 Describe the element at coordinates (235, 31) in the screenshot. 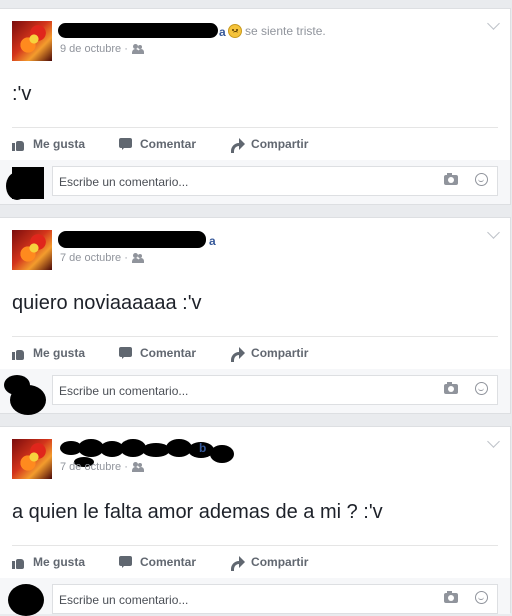

I see `sad-emoji-icon` at that location.